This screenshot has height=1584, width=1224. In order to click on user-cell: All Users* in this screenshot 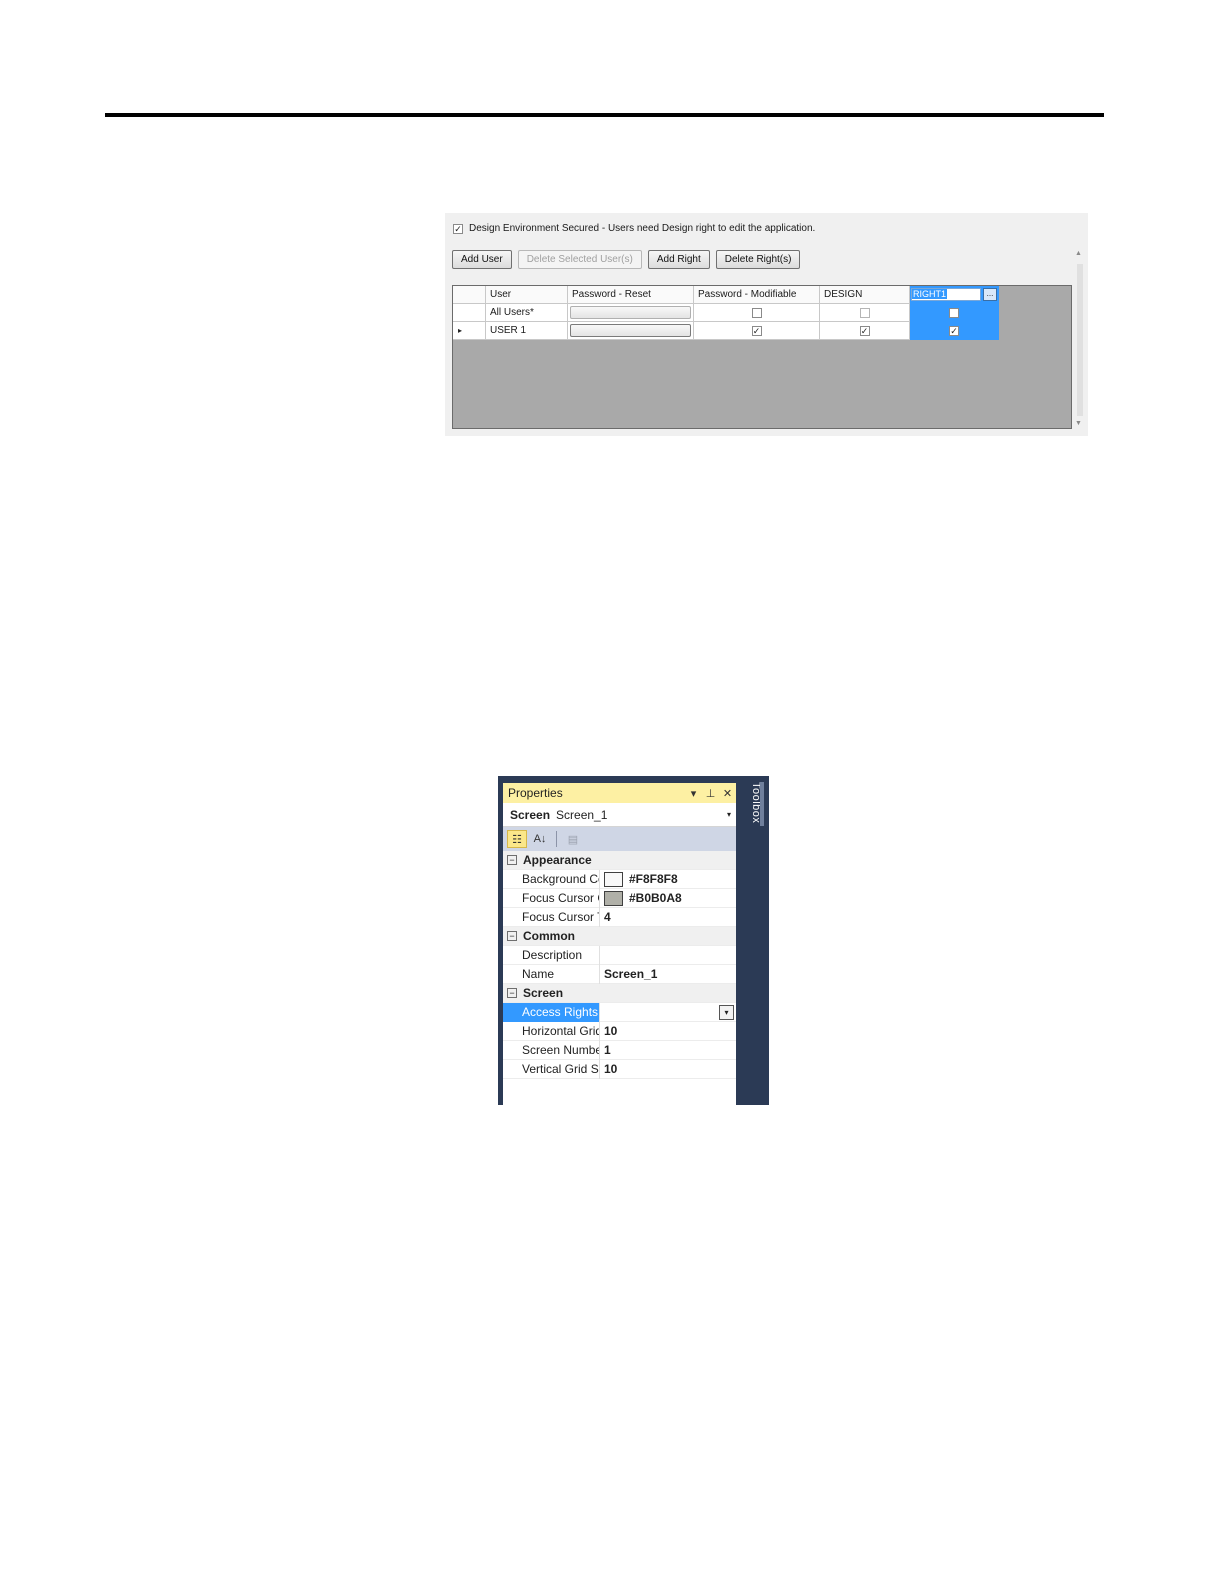, I will do `click(527, 313)`.